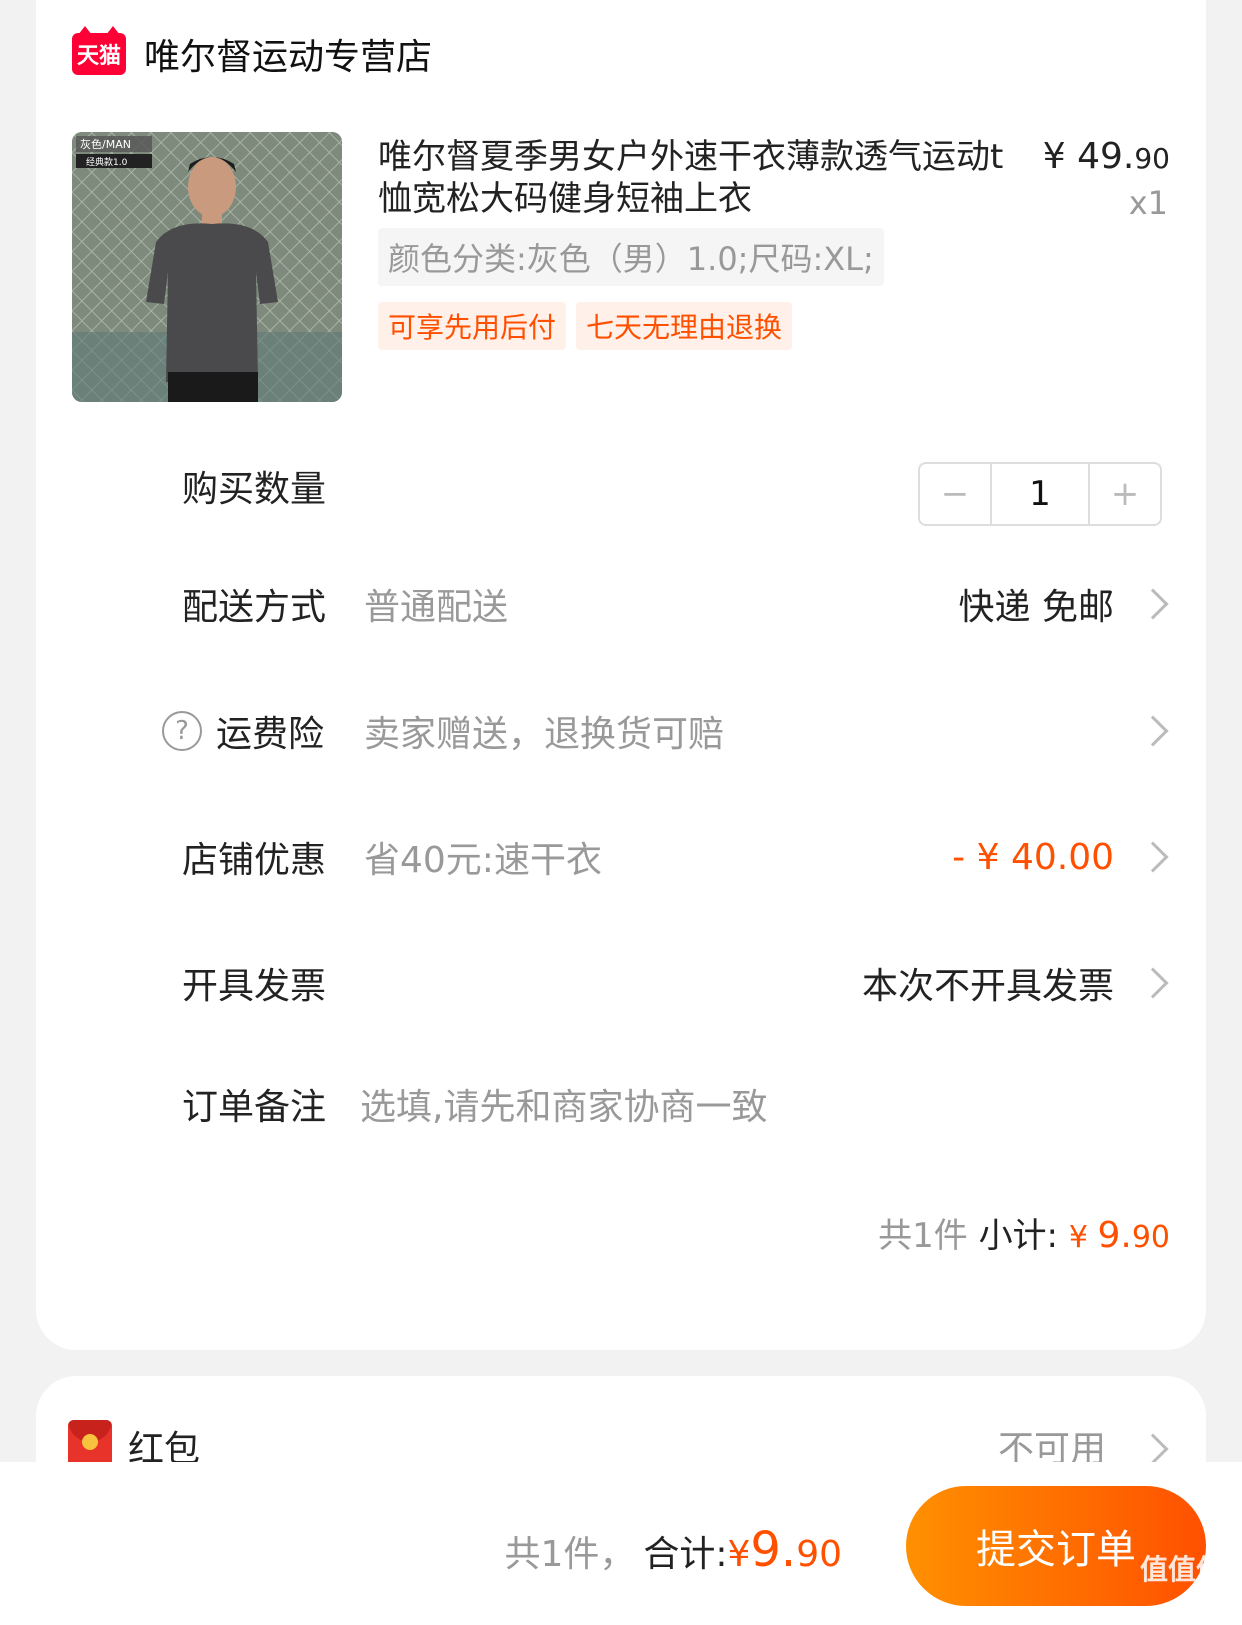 This screenshot has width=1242, height=1625. Describe the element at coordinates (254, 489) in the screenshot. I see `quantity-label: 购买数量` at that location.